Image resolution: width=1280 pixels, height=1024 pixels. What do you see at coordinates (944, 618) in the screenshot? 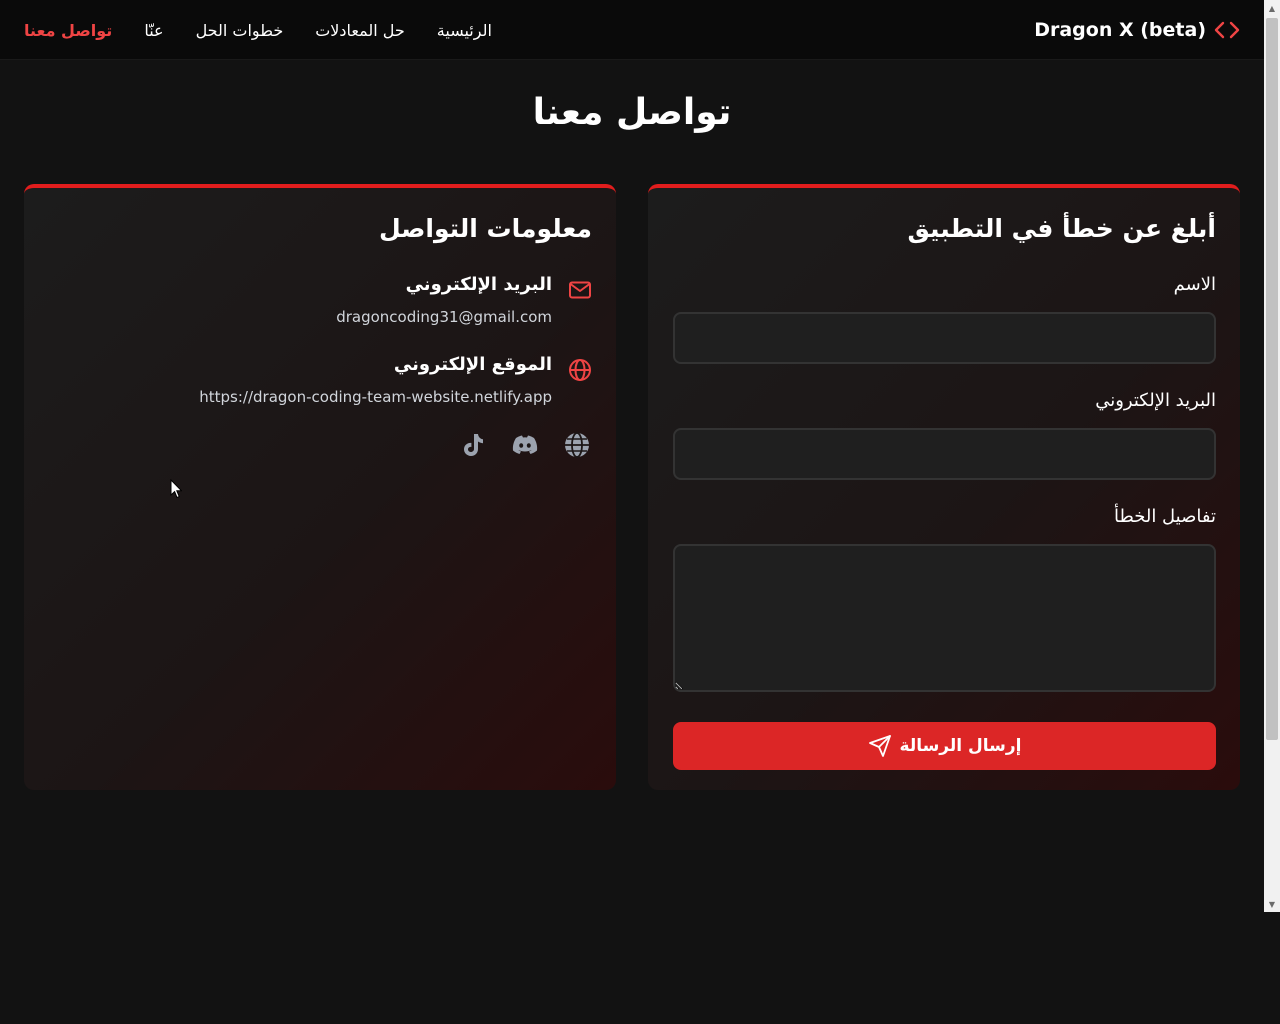
I see `bug-details-textarea` at bounding box center [944, 618].